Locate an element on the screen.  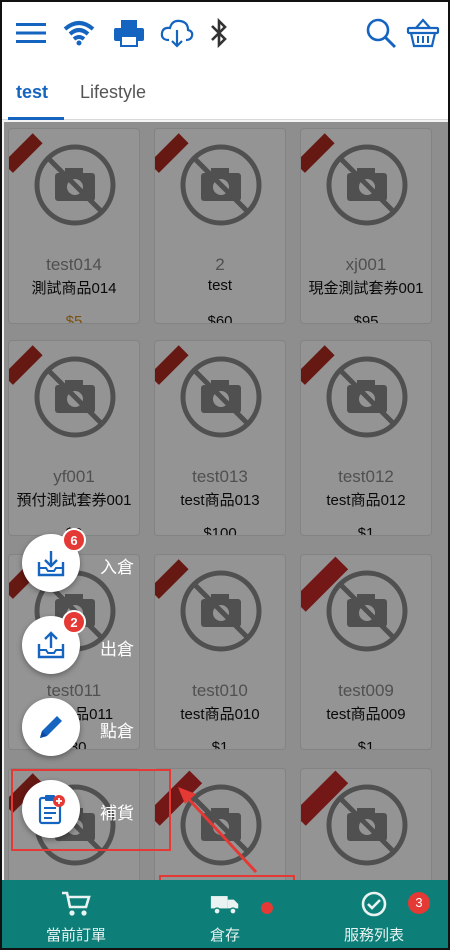
badge-count: 2 is located at coordinates (74, 622).